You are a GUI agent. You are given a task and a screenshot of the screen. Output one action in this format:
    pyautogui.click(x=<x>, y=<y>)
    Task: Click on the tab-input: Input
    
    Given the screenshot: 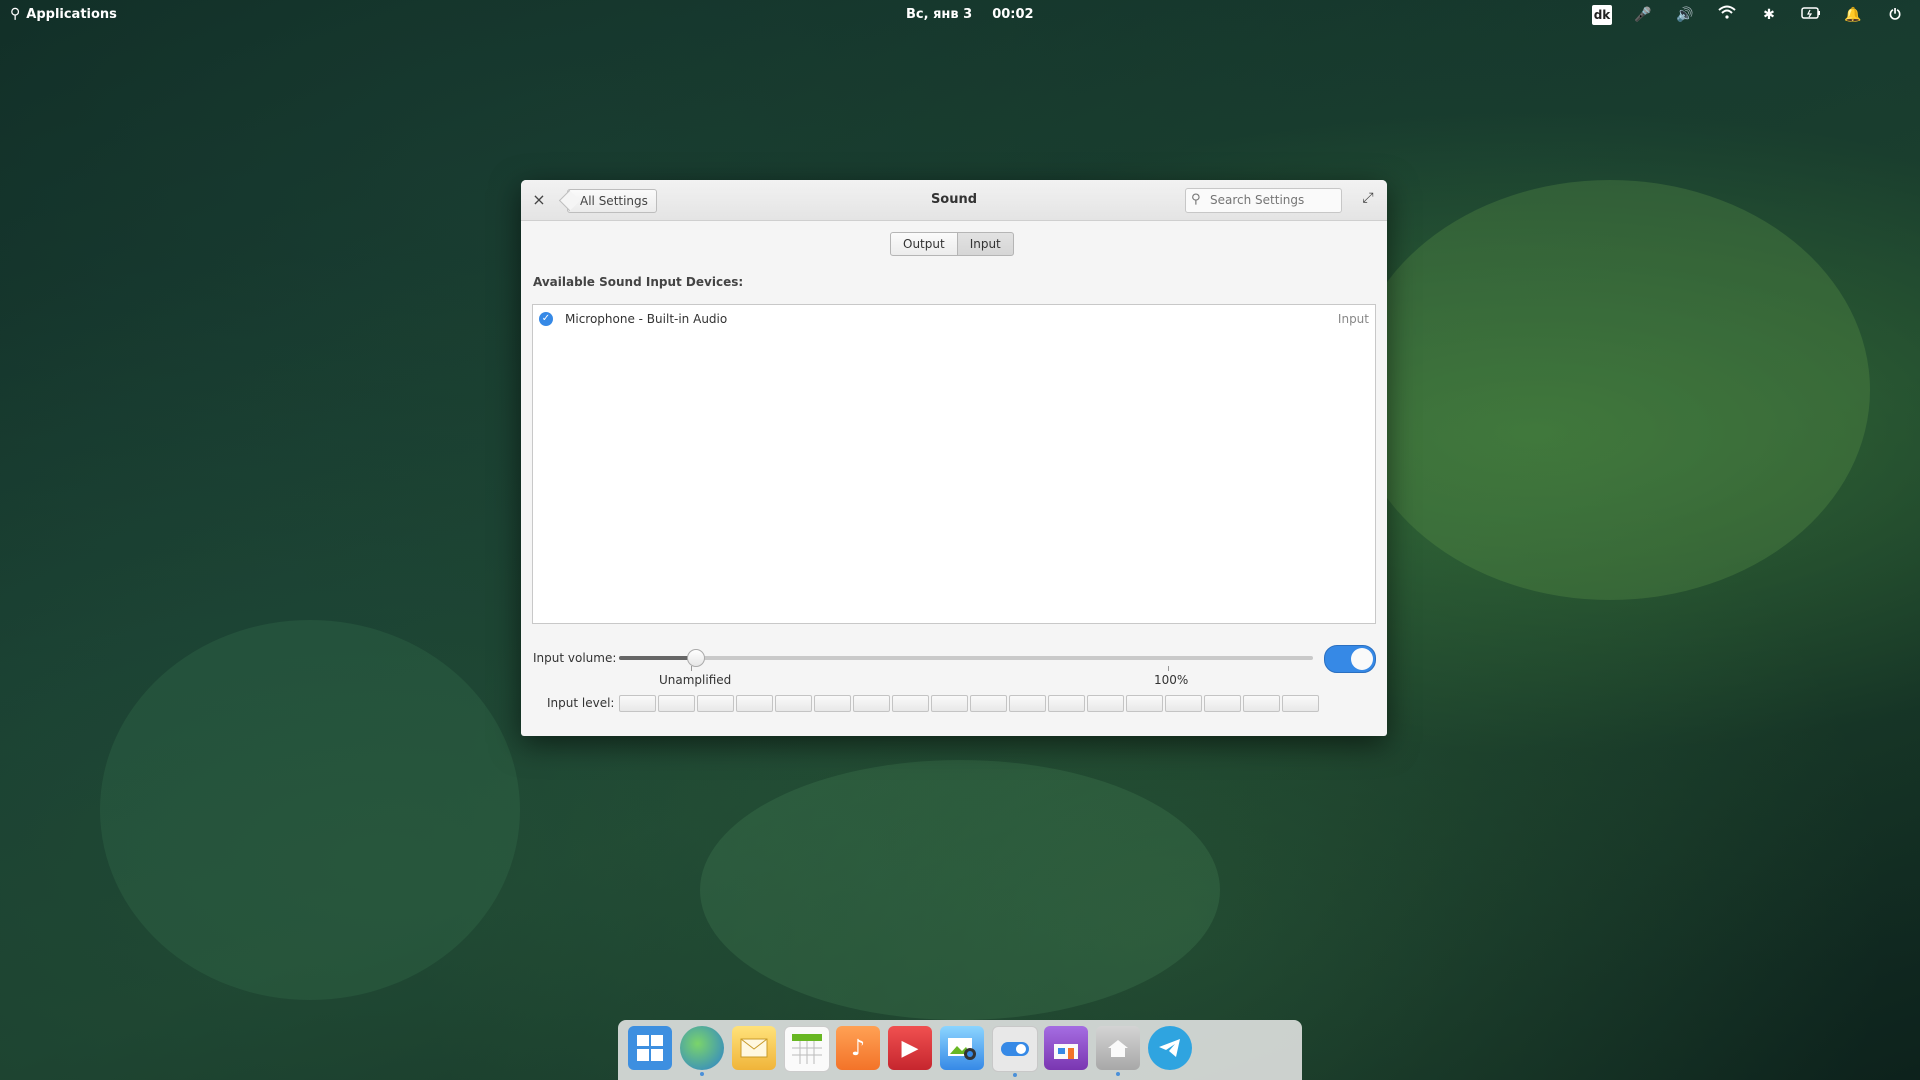 What is the action you would take?
    pyautogui.click(x=985, y=244)
    